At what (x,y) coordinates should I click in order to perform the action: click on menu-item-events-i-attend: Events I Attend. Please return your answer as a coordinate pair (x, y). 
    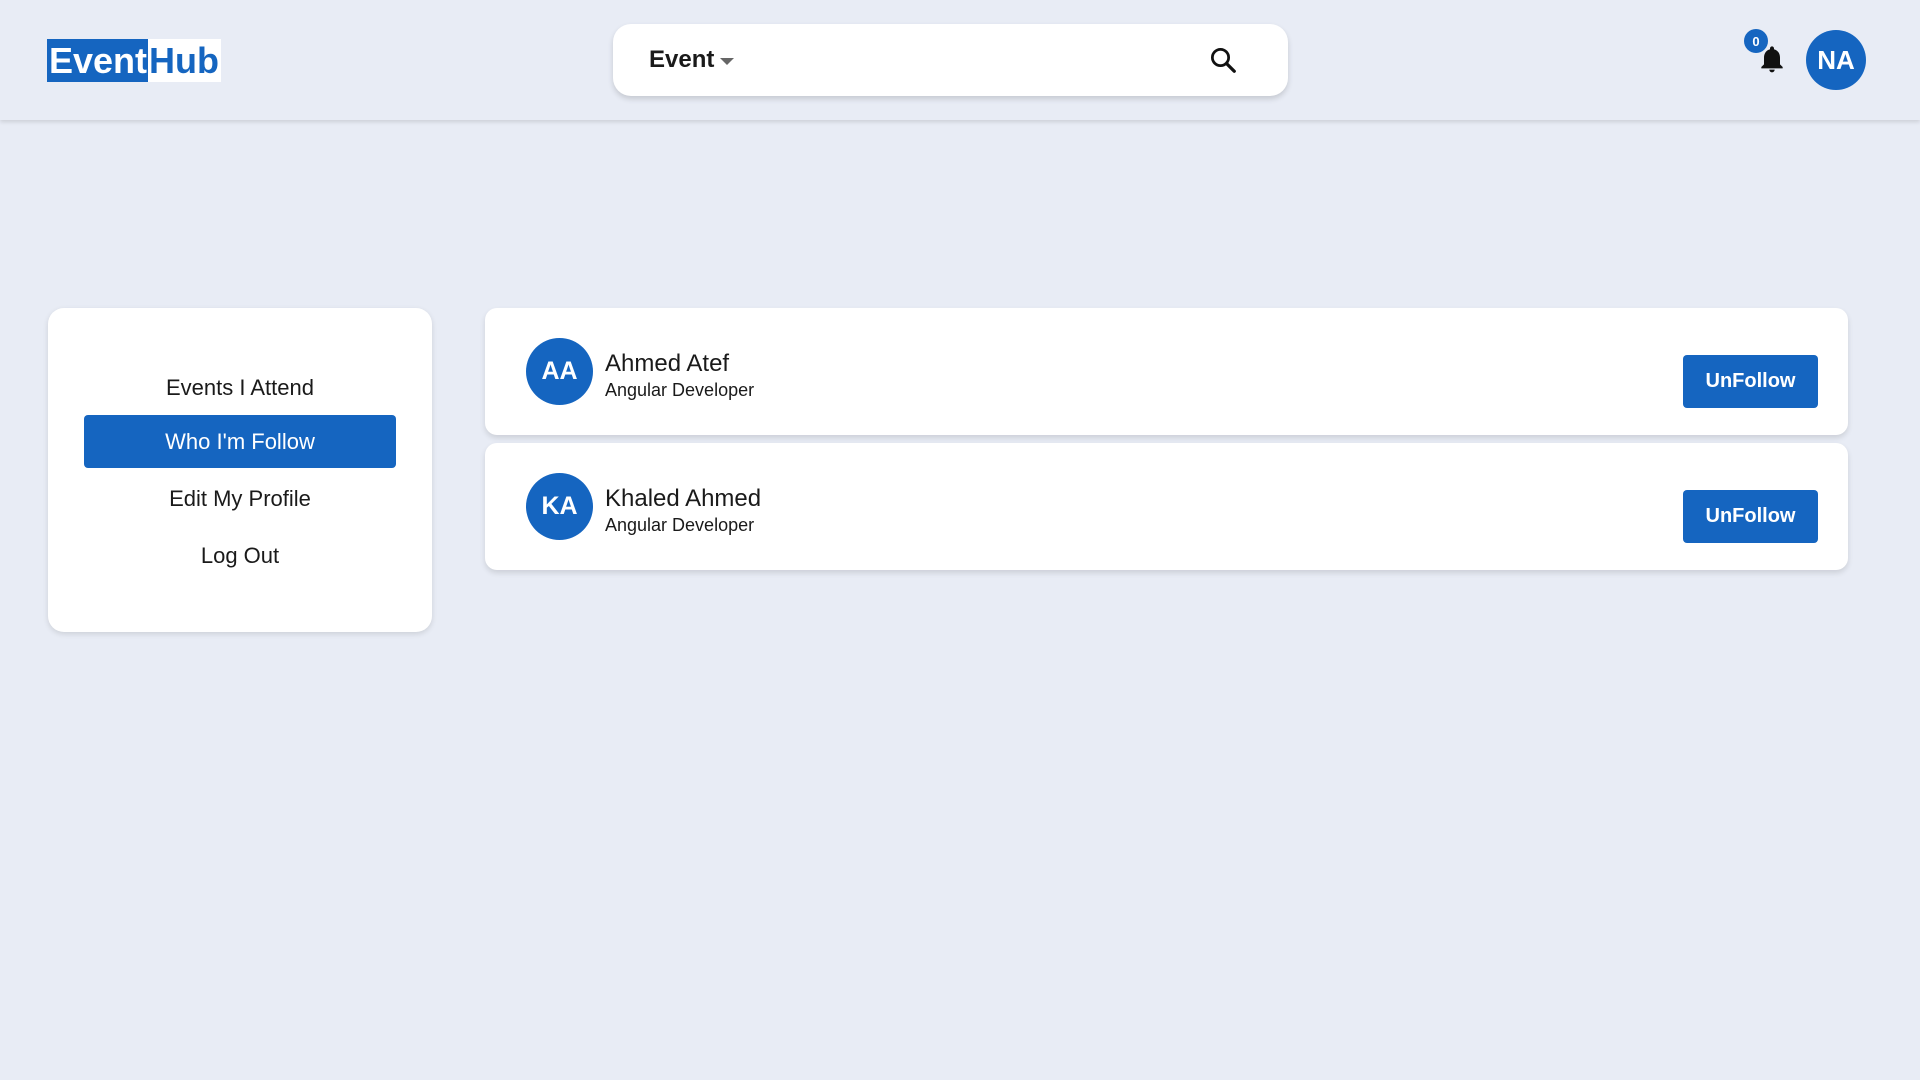
    Looking at the image, I should click on (240, 387).